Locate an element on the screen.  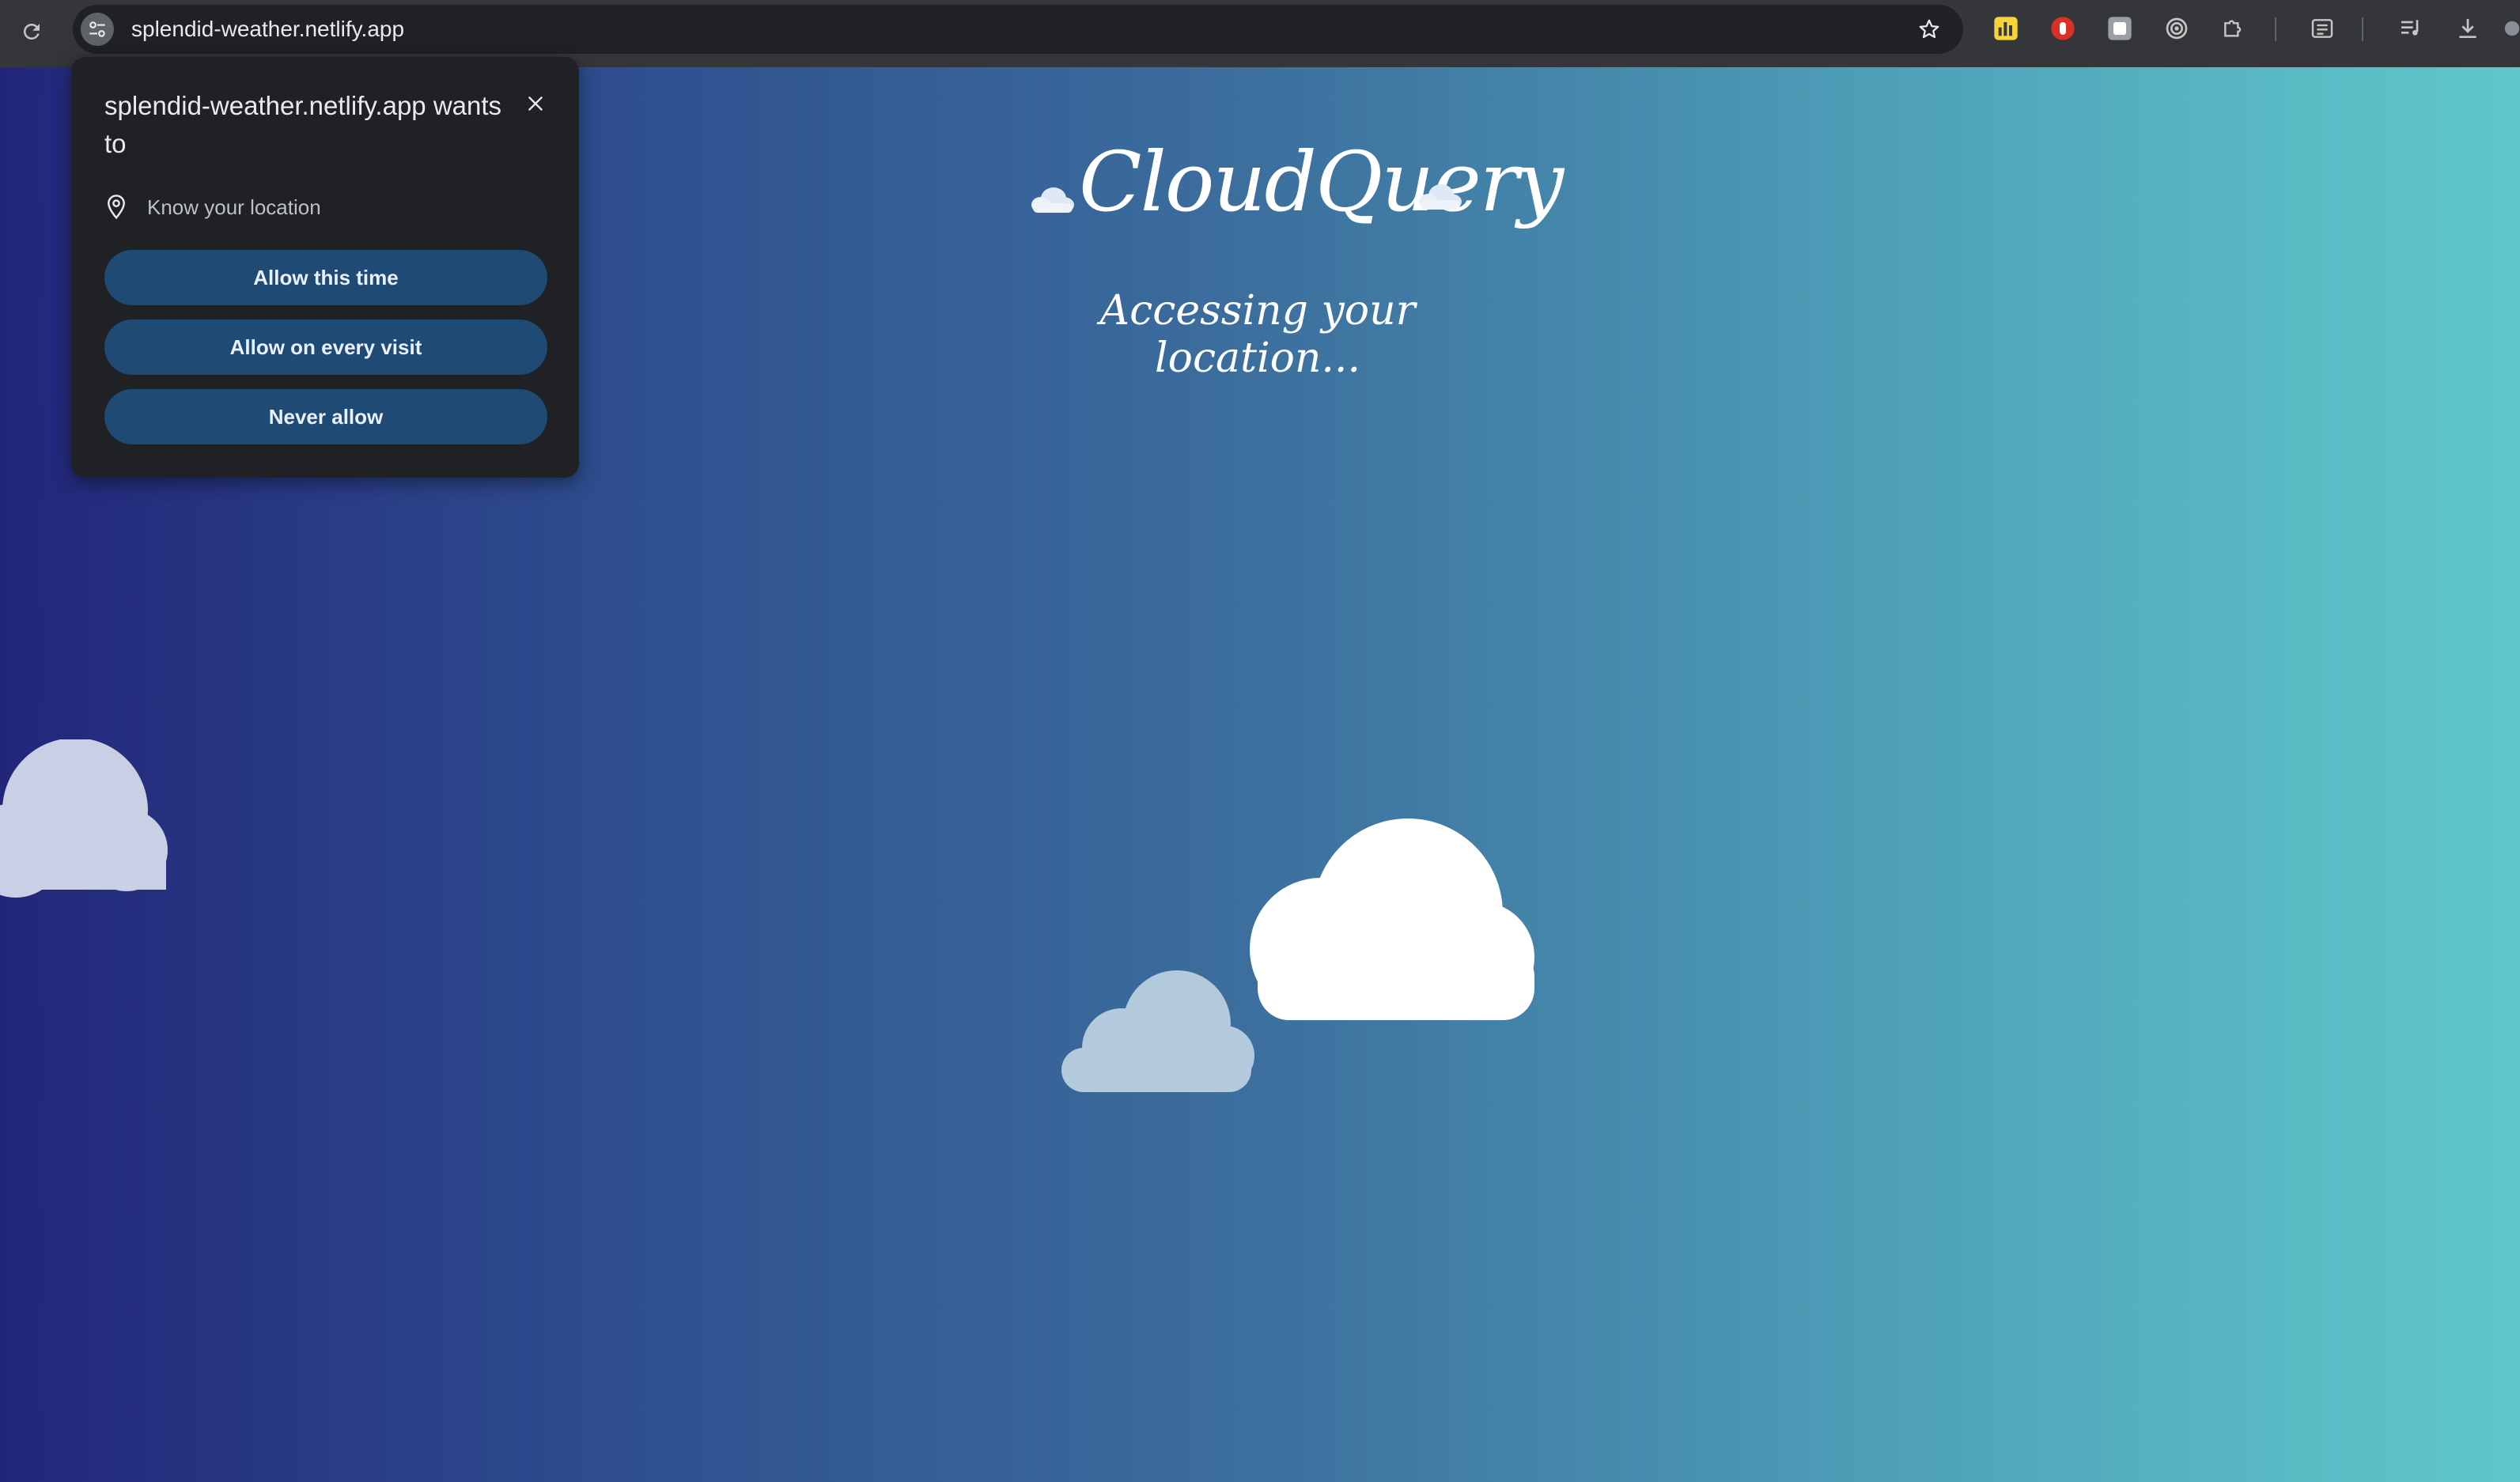
media-queue-icon is located at coordinates (2411, 28).